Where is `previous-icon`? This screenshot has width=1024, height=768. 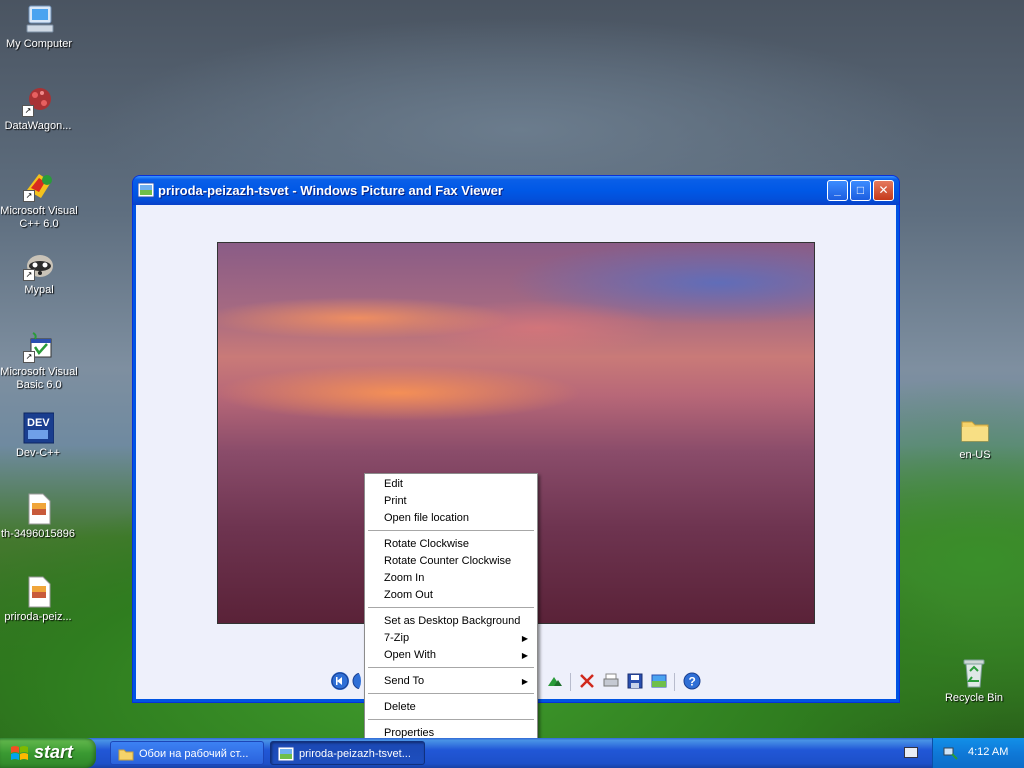 previous-icon is located at coordinates (340, 681).